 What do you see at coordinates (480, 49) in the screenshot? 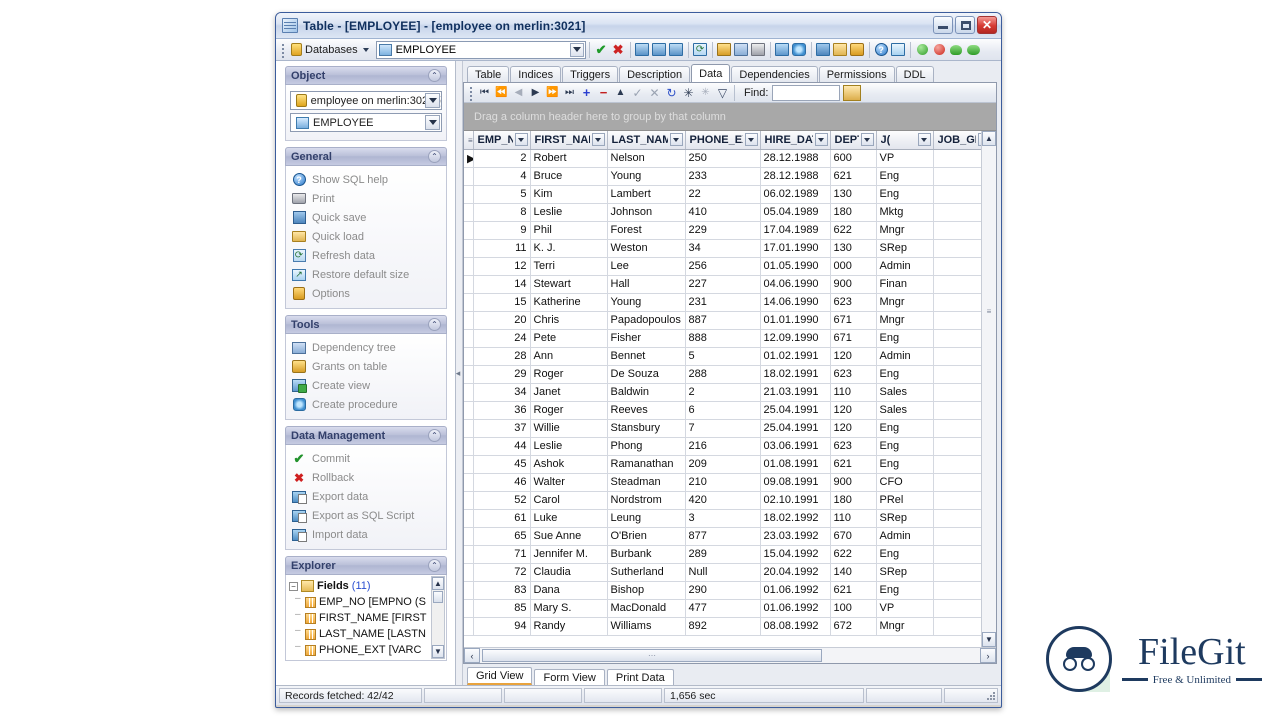
I see `object-combo: EMPLOYEE` at bounding box center [480, 49].